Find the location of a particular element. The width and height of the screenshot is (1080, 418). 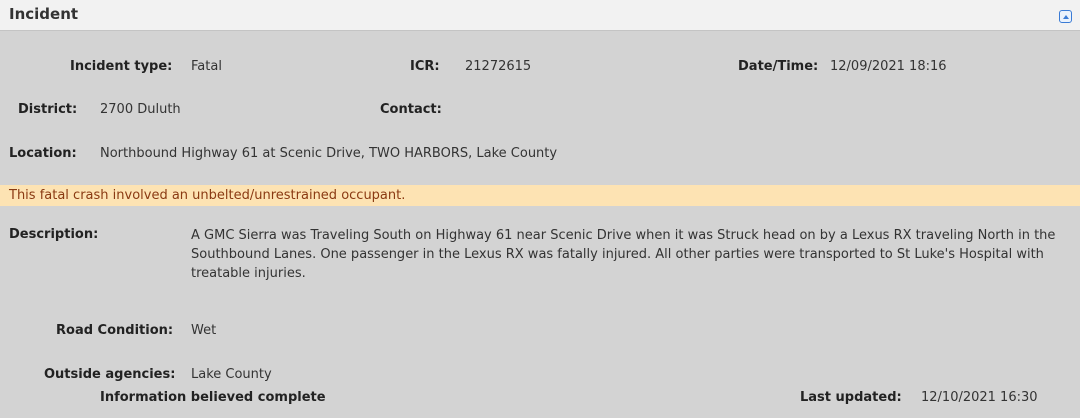

last-updated-label: Last updated: is located at coordinates (851, 397).